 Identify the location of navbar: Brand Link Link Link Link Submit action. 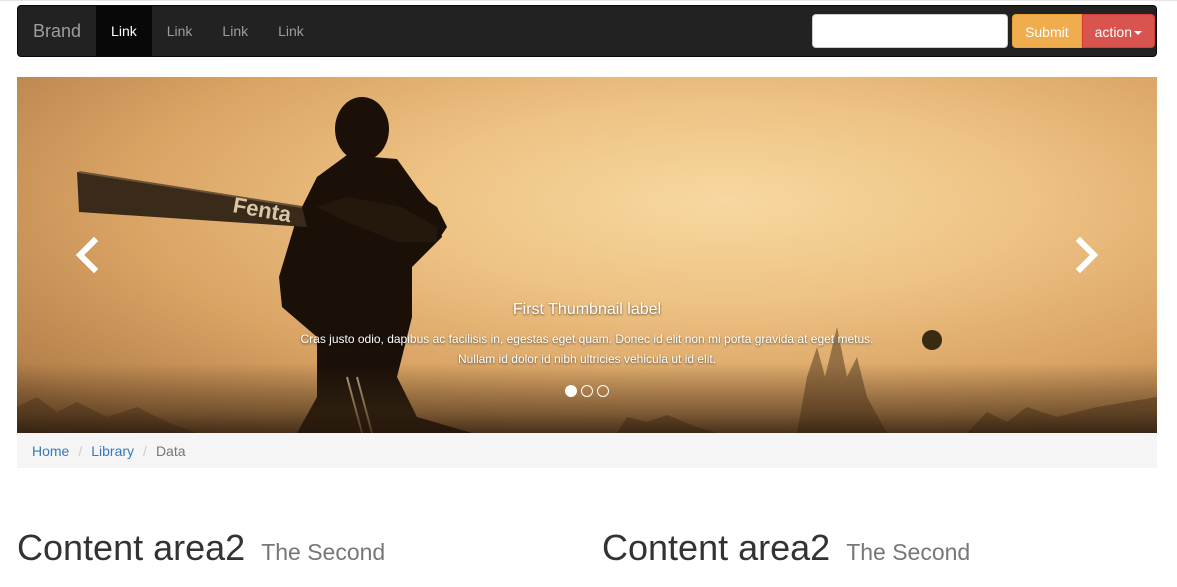
(587, 31).